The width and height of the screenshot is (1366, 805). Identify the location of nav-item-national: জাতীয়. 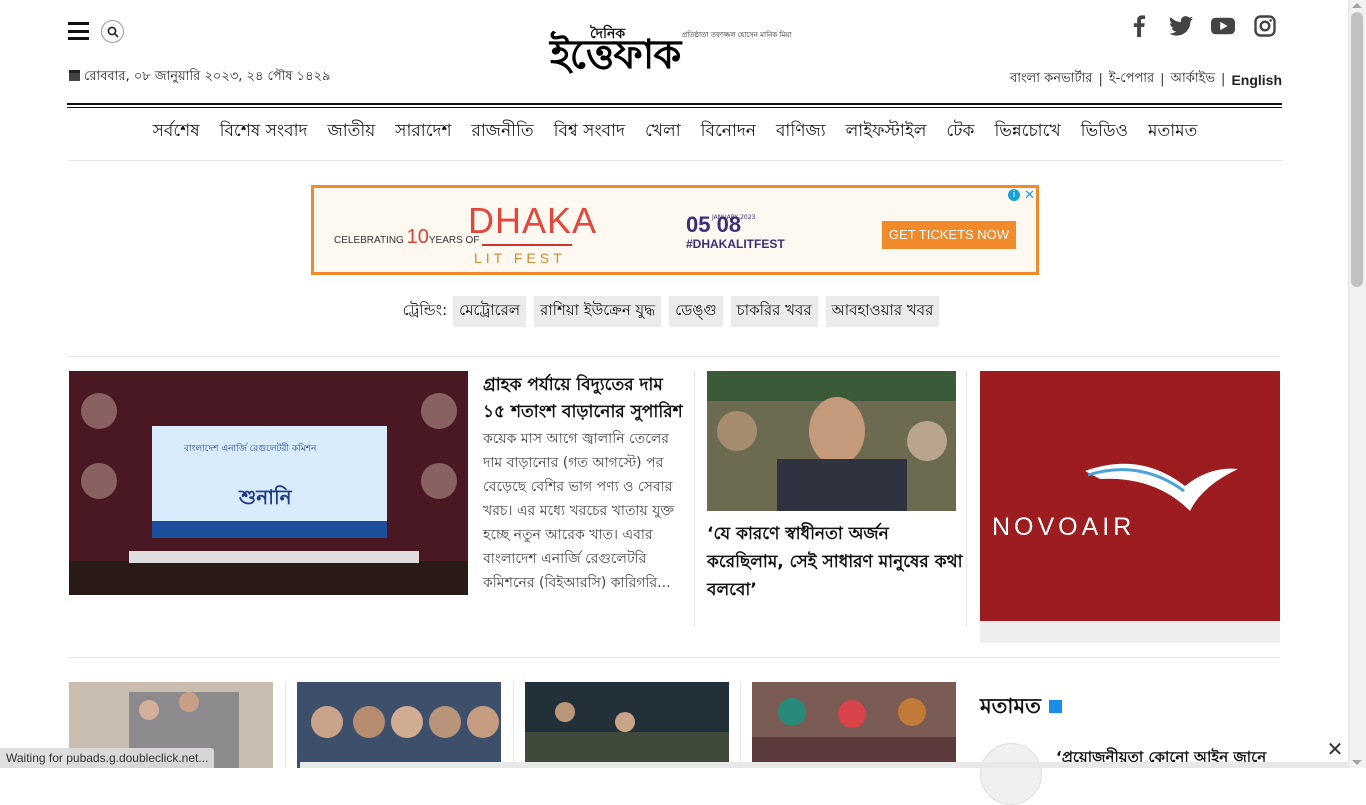
(351, 132).